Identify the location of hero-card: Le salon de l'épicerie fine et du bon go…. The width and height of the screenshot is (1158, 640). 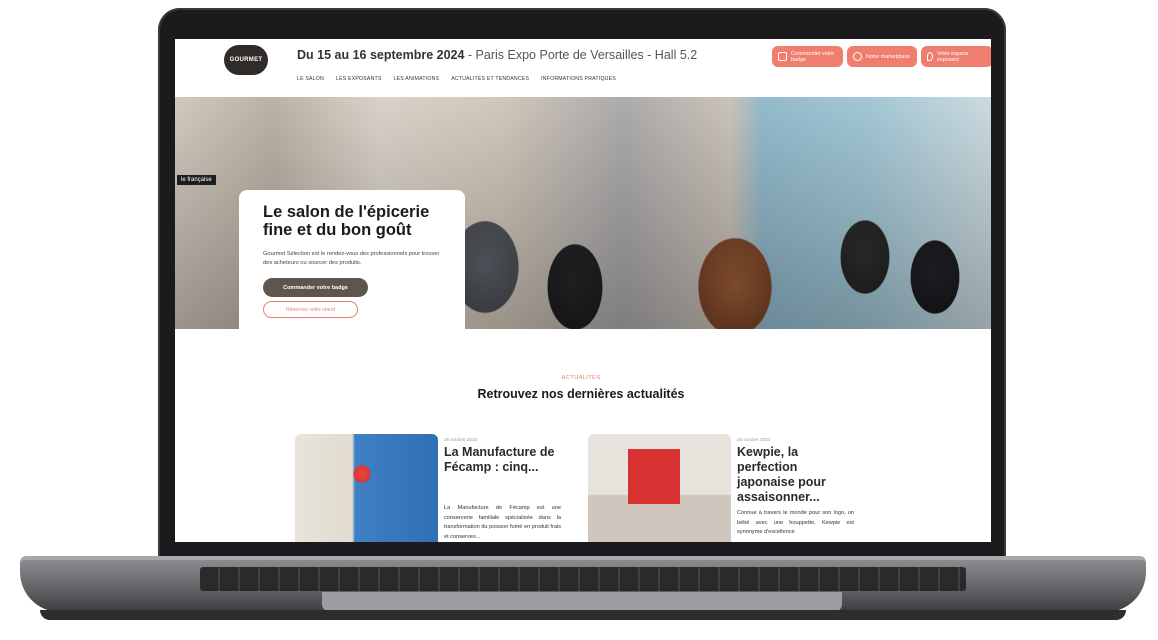
(352, 259).